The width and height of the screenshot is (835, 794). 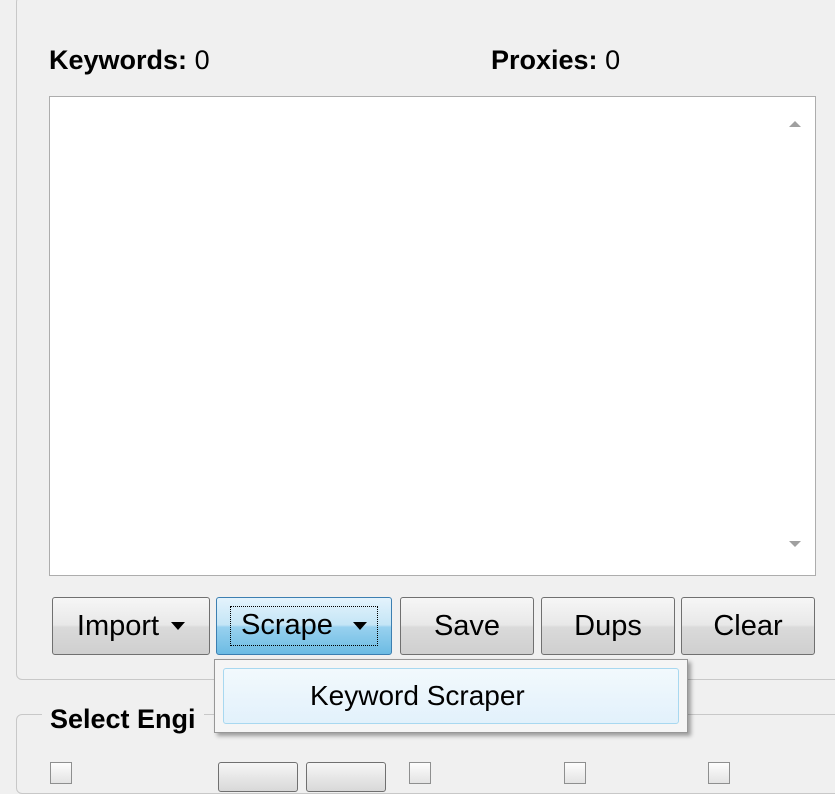 I want to click on scrape-button-label: Scrape, so click(x=287, y=625).